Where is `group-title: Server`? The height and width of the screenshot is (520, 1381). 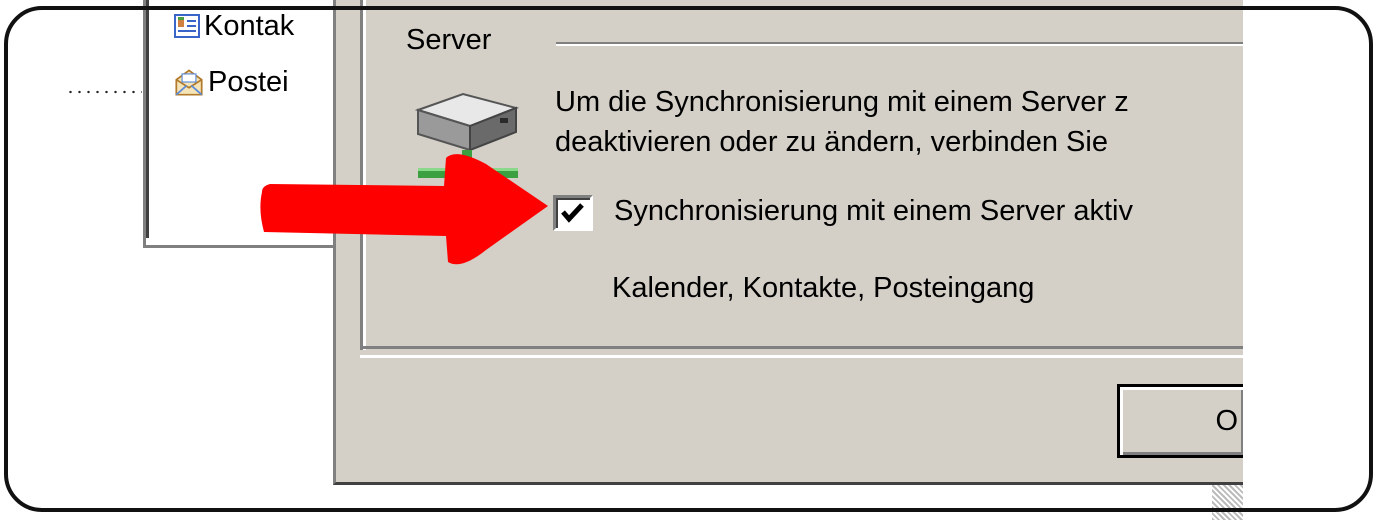 group-title: Server is located at coordinates (449, 40).